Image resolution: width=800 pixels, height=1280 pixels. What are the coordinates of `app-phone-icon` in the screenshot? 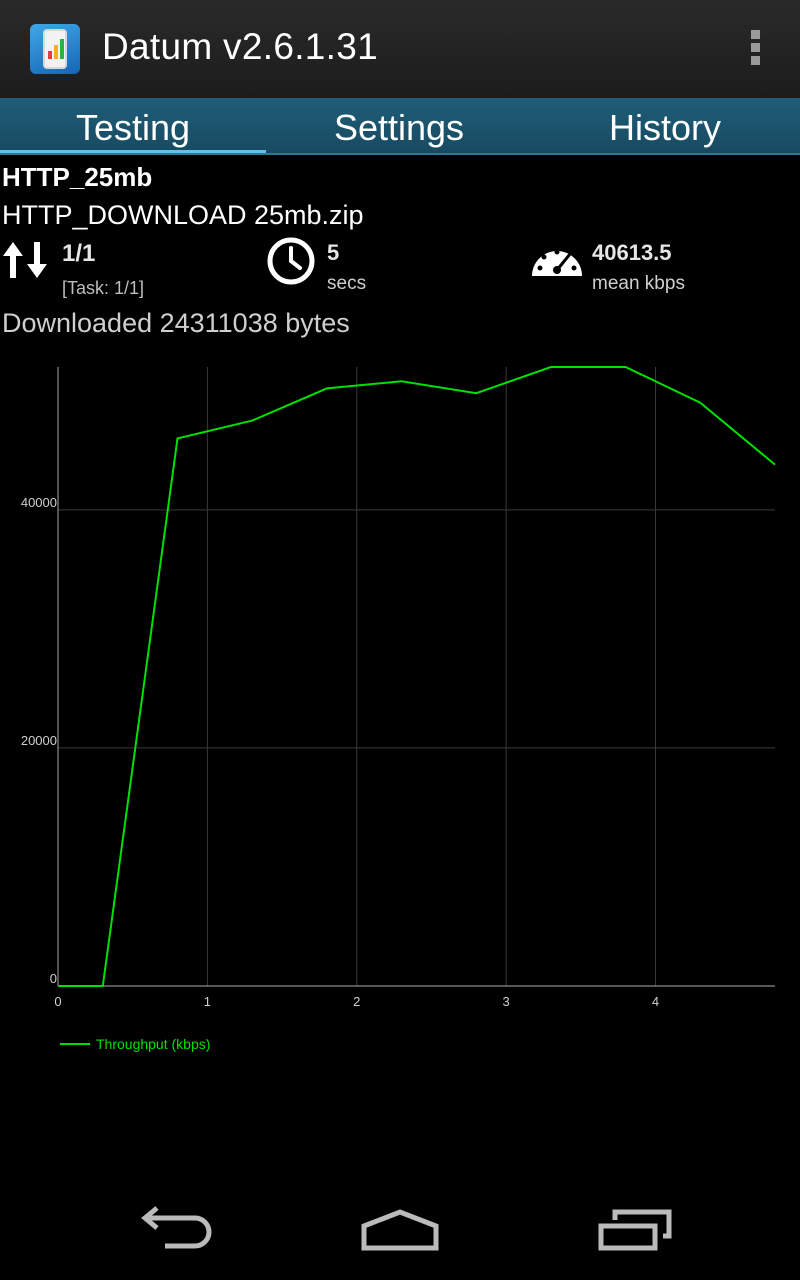 It's located at (55, 49).